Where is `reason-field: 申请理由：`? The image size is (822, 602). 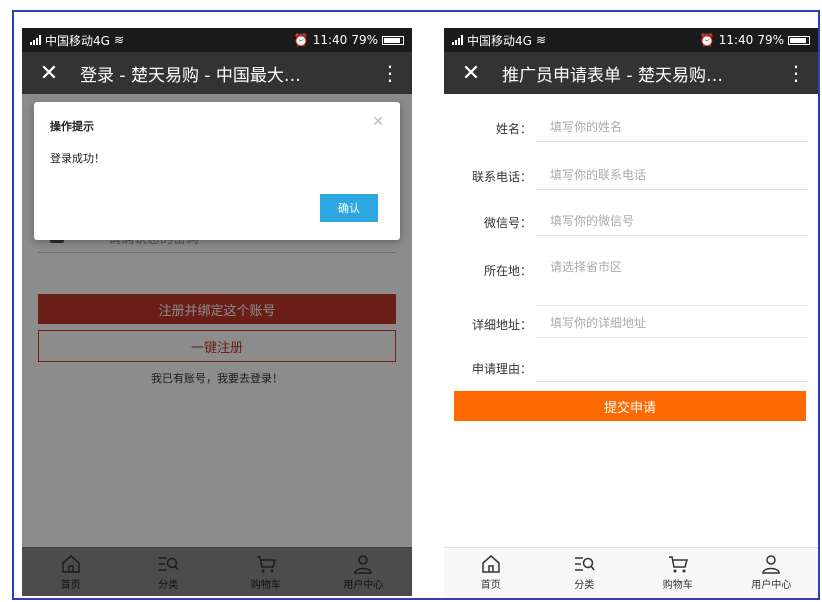
reason-field: 申请理由： is located at coordinates (631, 372).